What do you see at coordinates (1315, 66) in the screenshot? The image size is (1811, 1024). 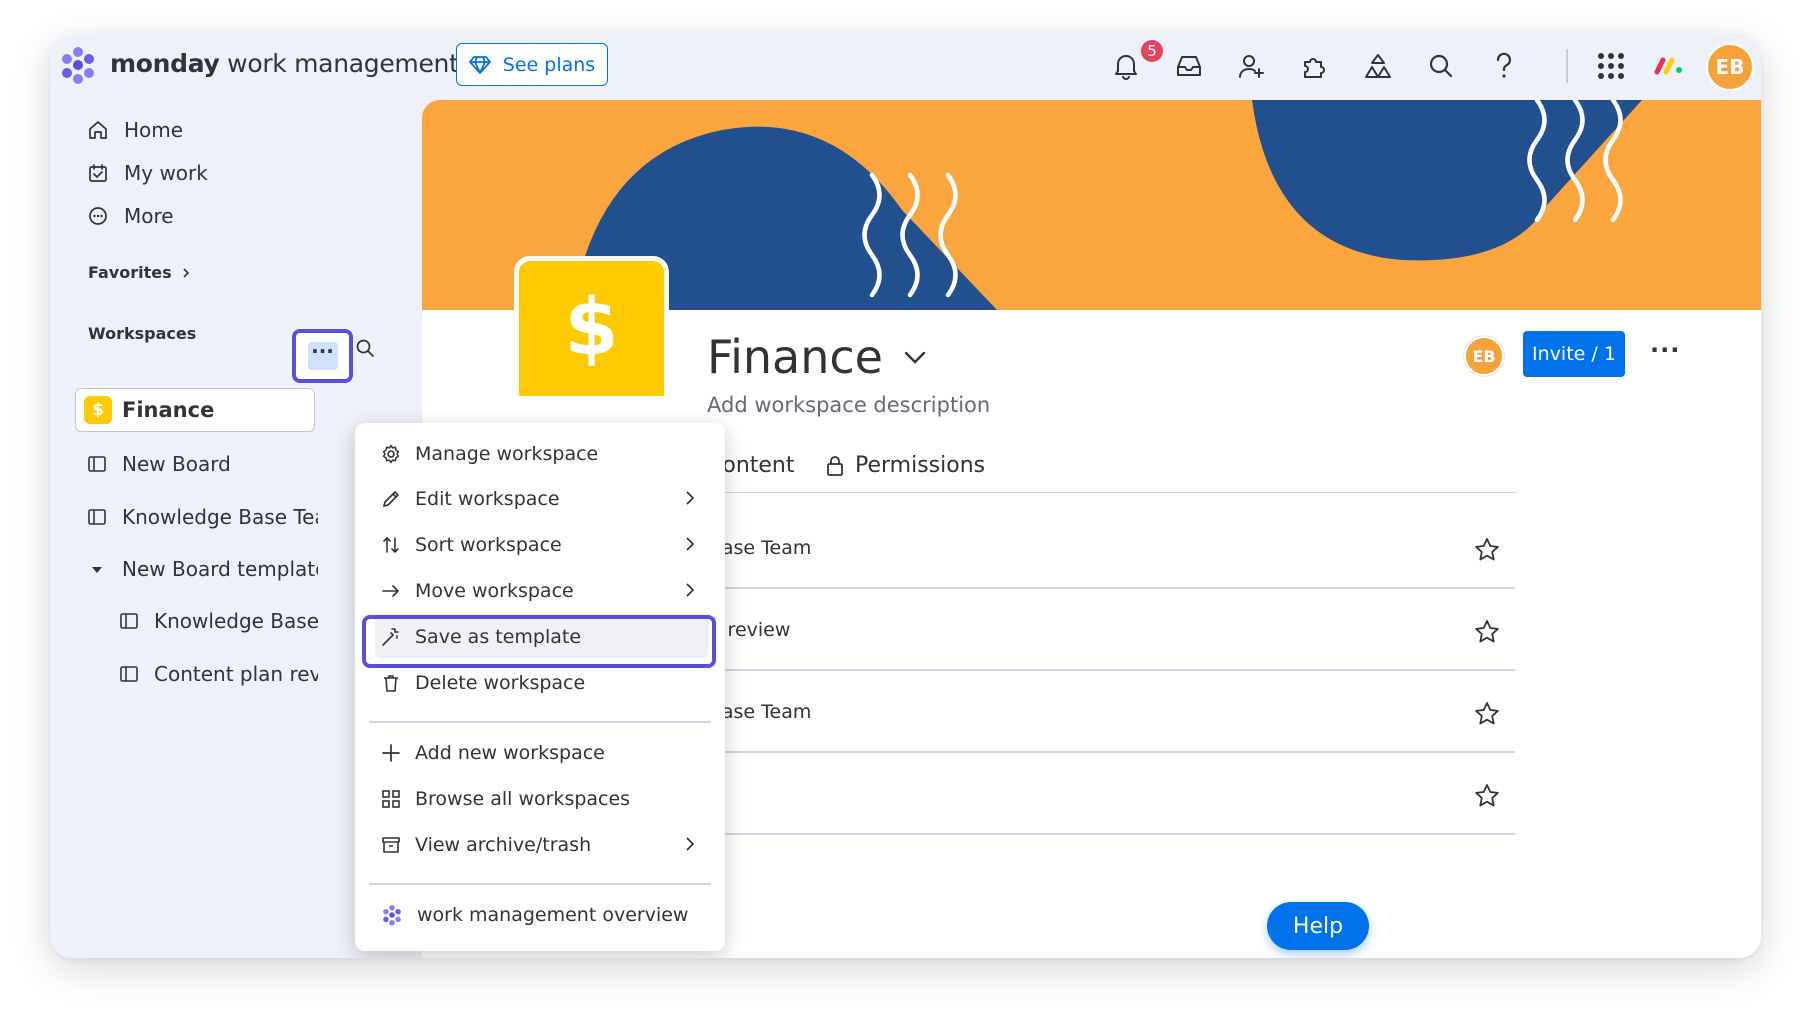 I see `apps-icon` at bounding box center [1315, 66].